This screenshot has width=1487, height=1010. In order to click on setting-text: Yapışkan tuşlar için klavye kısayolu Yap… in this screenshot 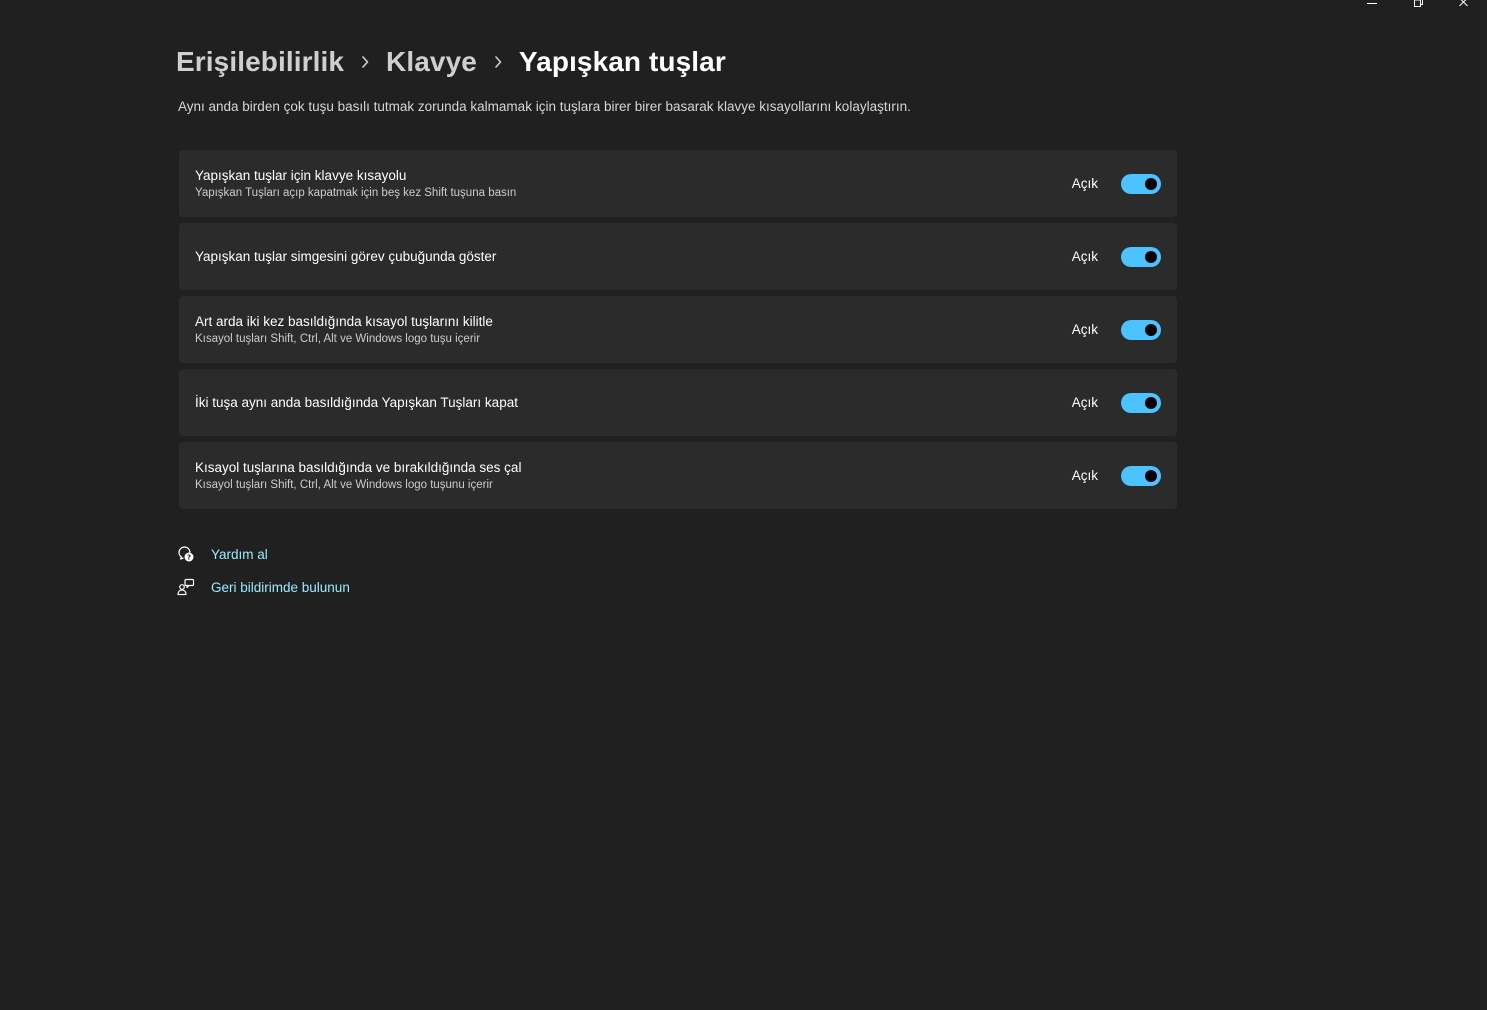, I will do `click(633, 184)`.